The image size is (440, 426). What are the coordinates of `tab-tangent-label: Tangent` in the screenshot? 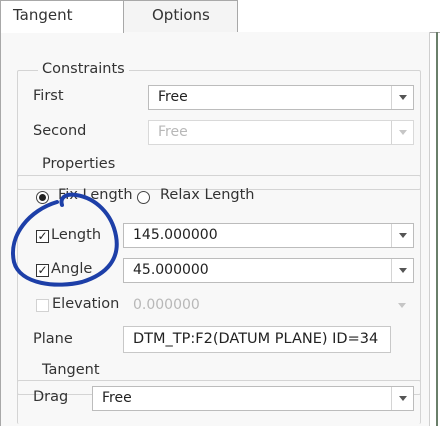 It's located at (43, 15).